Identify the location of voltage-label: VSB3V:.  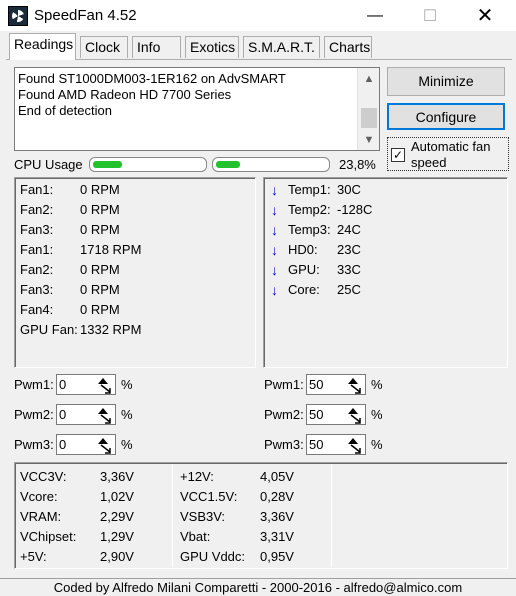
(203, 516).